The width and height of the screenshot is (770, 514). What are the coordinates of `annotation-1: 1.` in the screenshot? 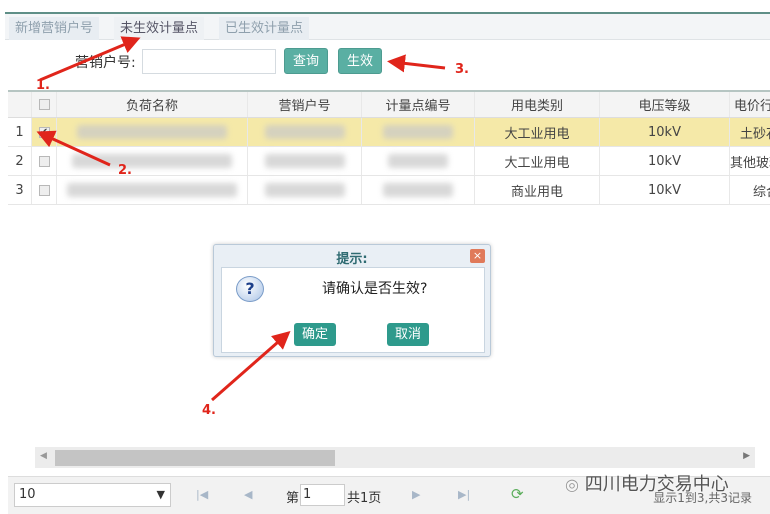 It's located at (43, 85).